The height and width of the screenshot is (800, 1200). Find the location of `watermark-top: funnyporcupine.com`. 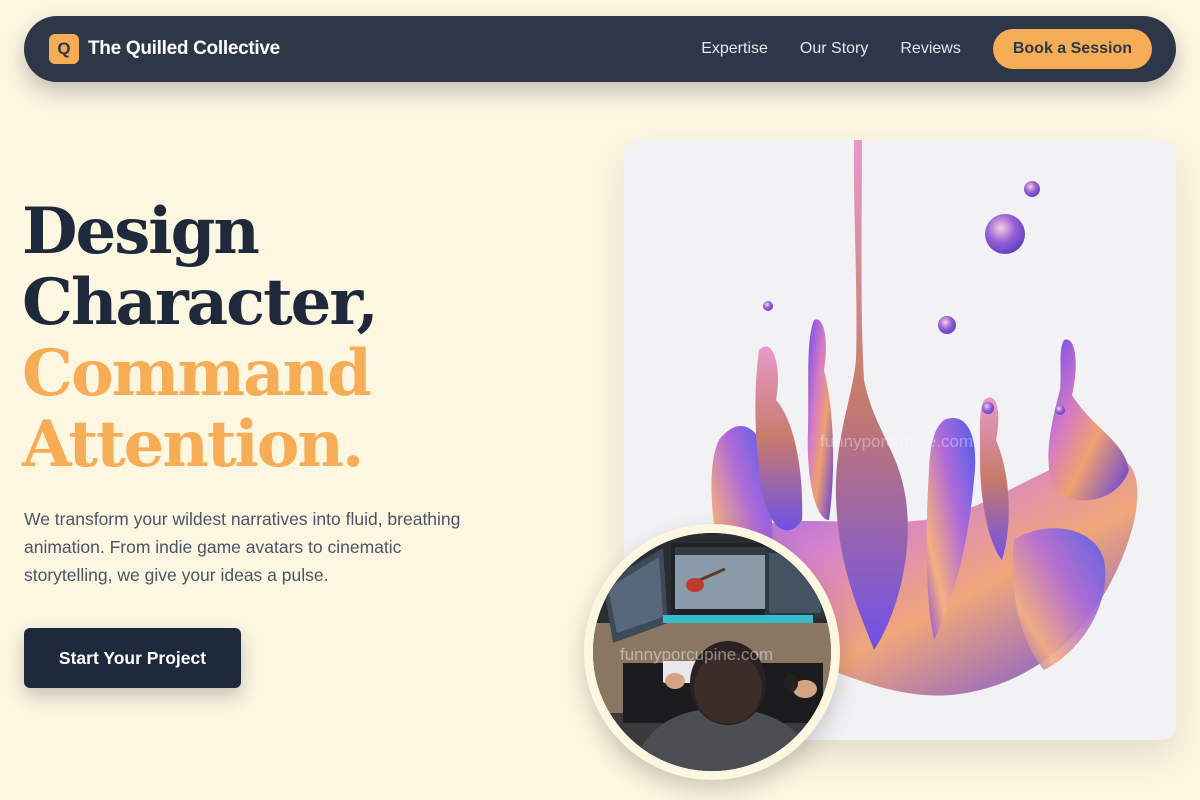

watermark-top: funnyporcupine.com is located at coordinates (897, 441).